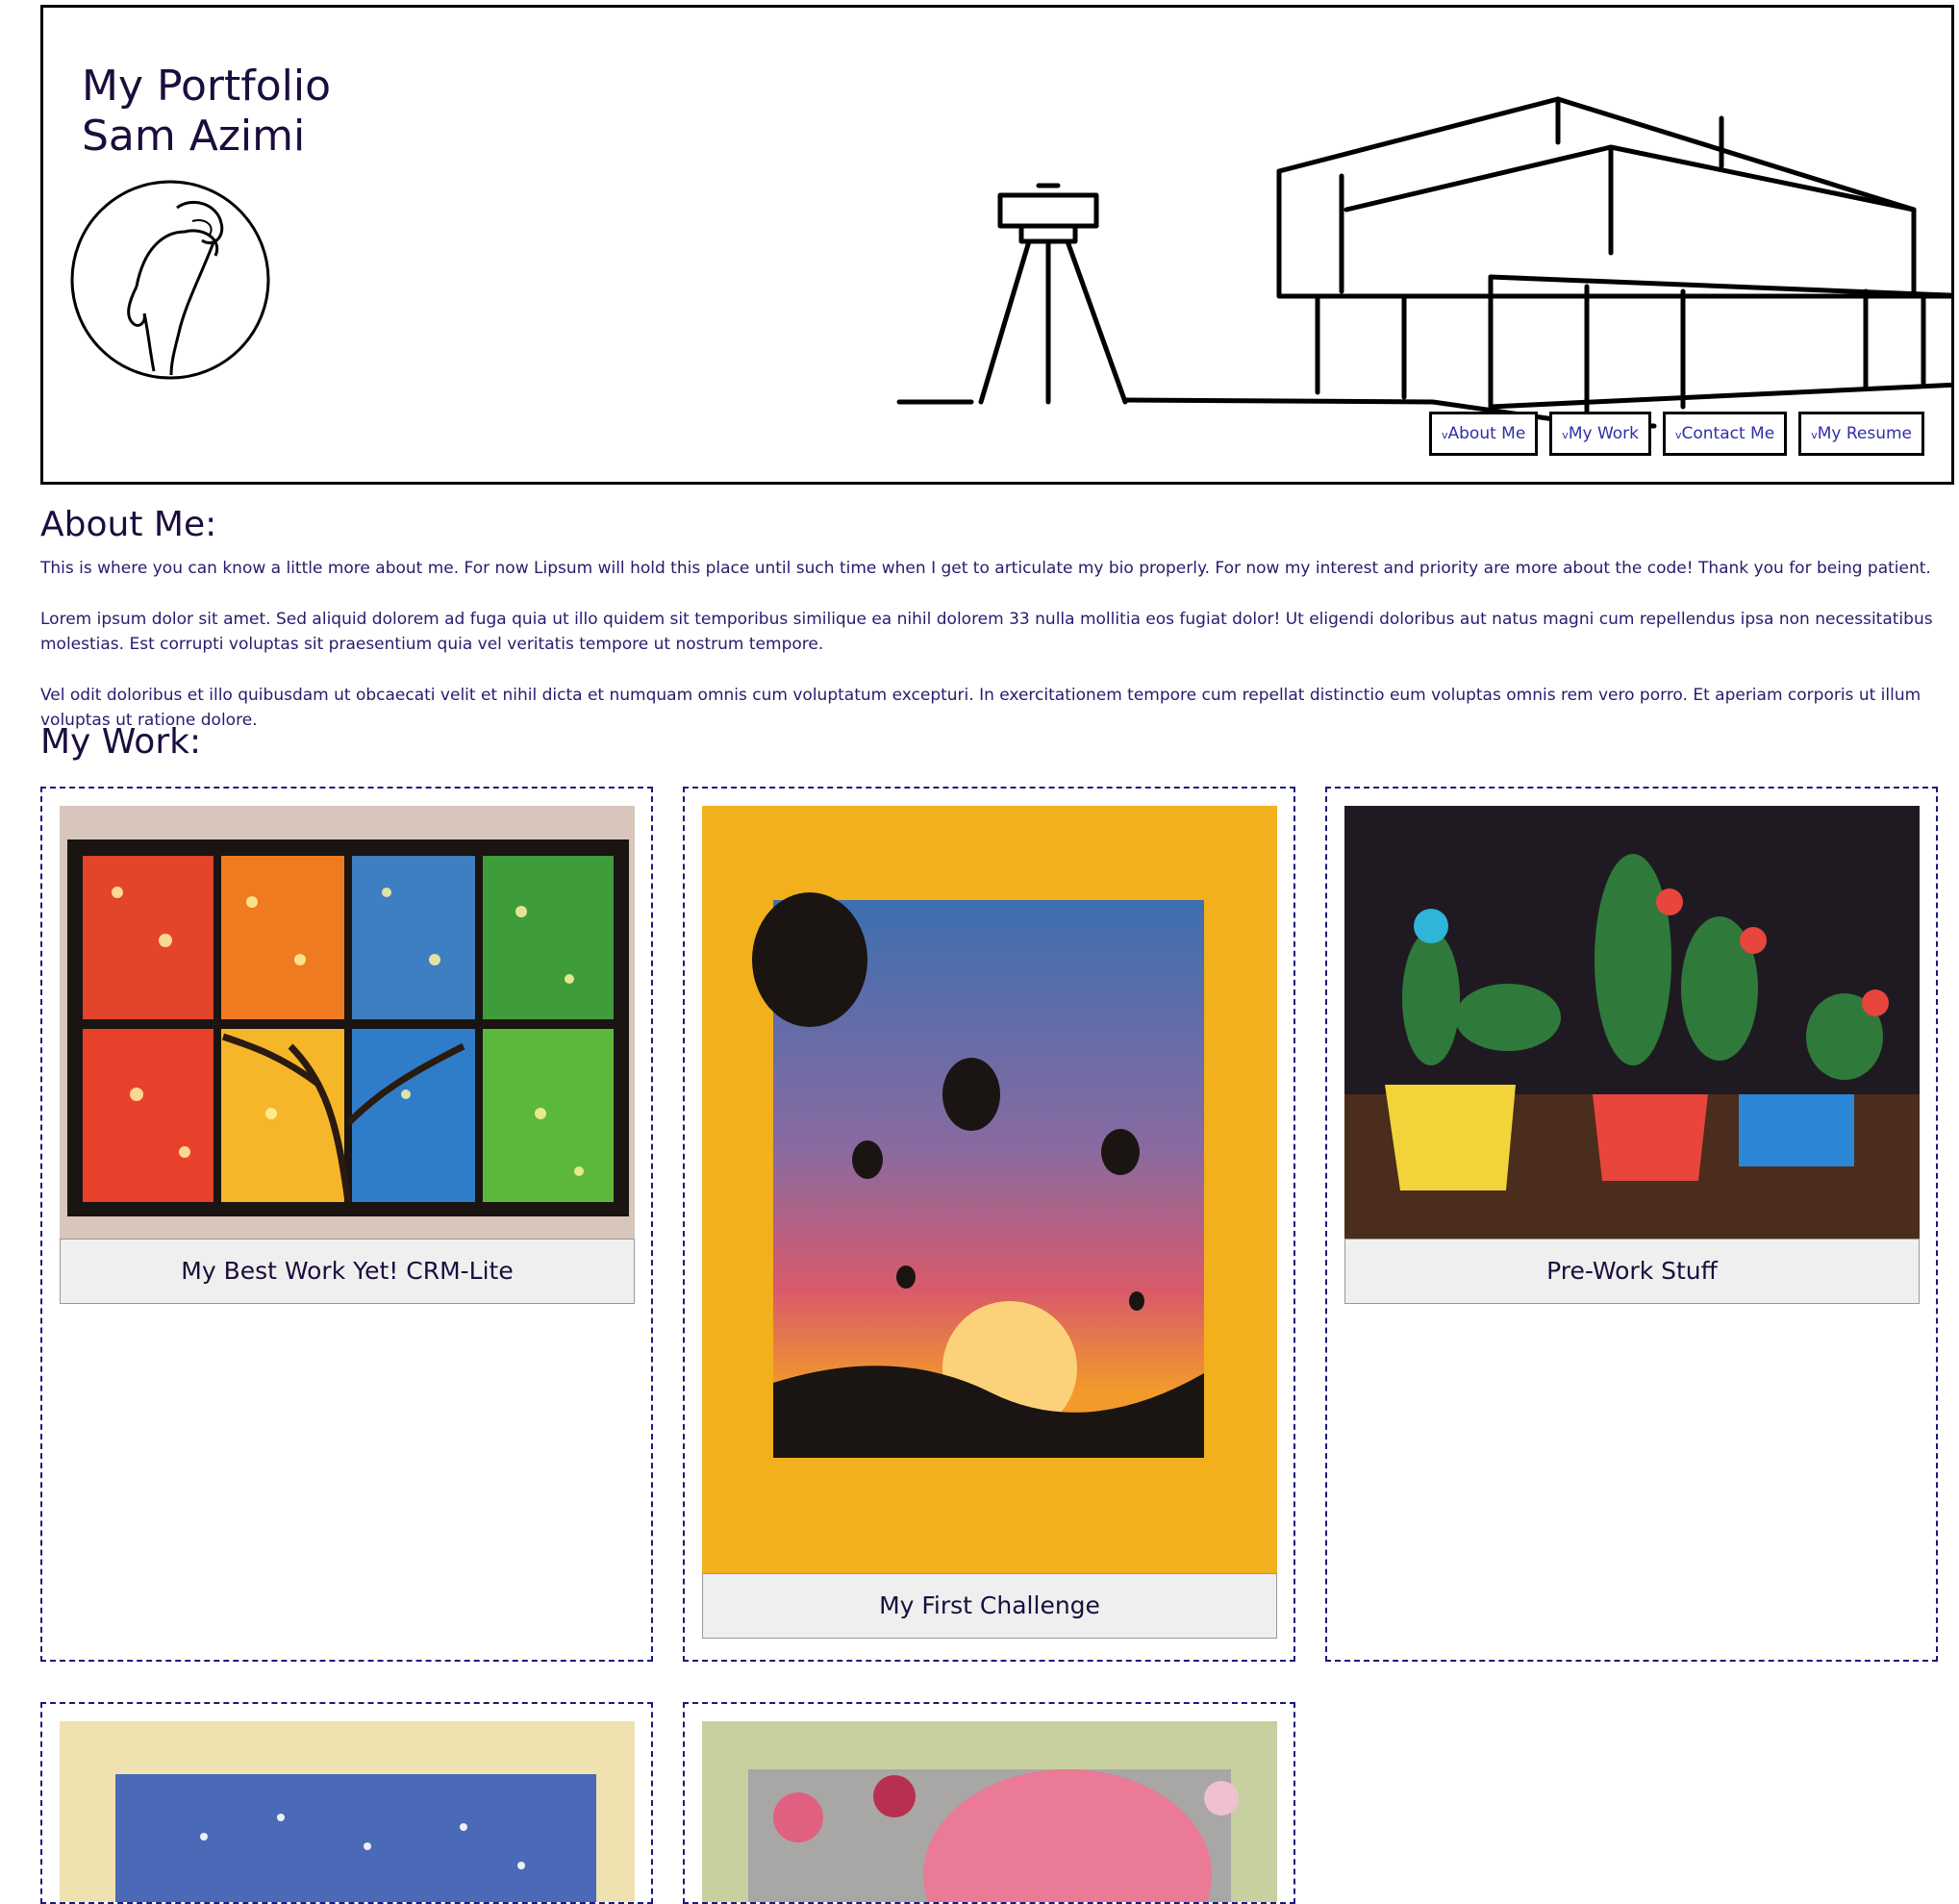 The height and width of the screenshot is (1904, 1959). Describe the element at coordinates (1632, 1022) in the screenshot. I see `project-image-cactus` at that location.